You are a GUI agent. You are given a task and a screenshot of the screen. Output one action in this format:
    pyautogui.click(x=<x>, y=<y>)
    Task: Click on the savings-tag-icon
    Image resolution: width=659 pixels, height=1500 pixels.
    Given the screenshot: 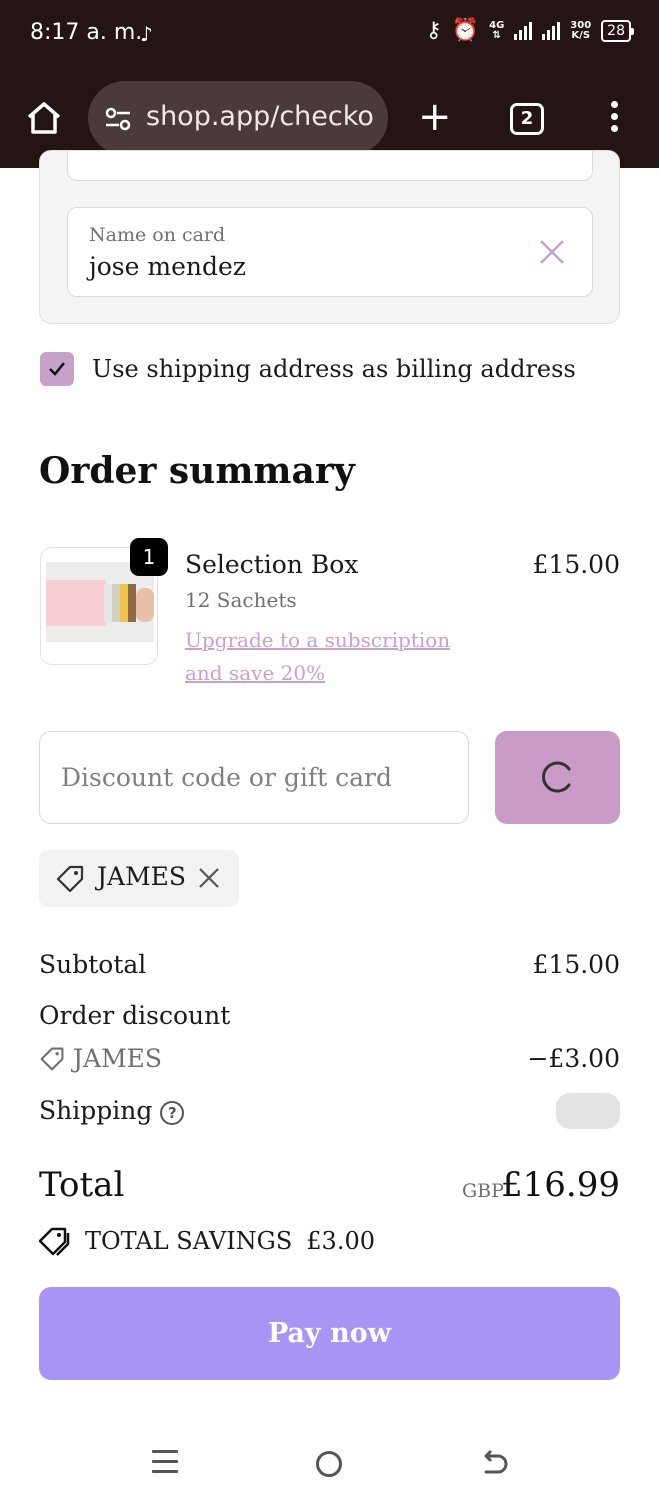 What is the action you would take?
    pyautogui.click(x=54, y=1241)
    